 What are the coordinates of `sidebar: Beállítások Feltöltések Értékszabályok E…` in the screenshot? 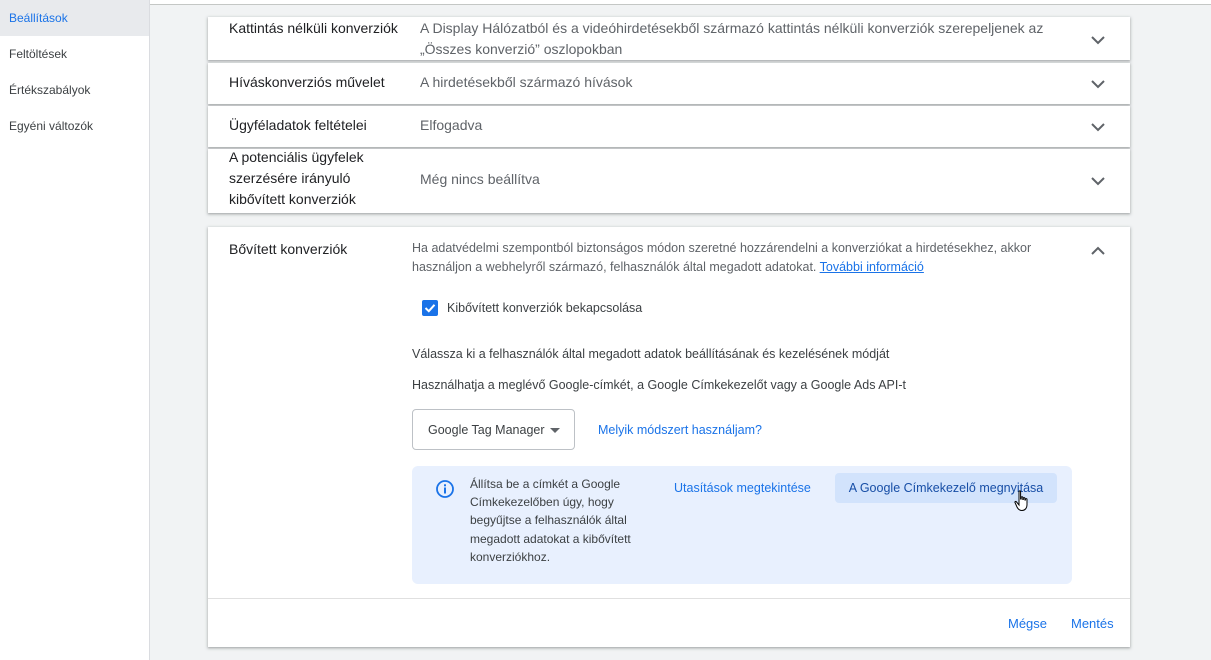 It's located at (75, 330).